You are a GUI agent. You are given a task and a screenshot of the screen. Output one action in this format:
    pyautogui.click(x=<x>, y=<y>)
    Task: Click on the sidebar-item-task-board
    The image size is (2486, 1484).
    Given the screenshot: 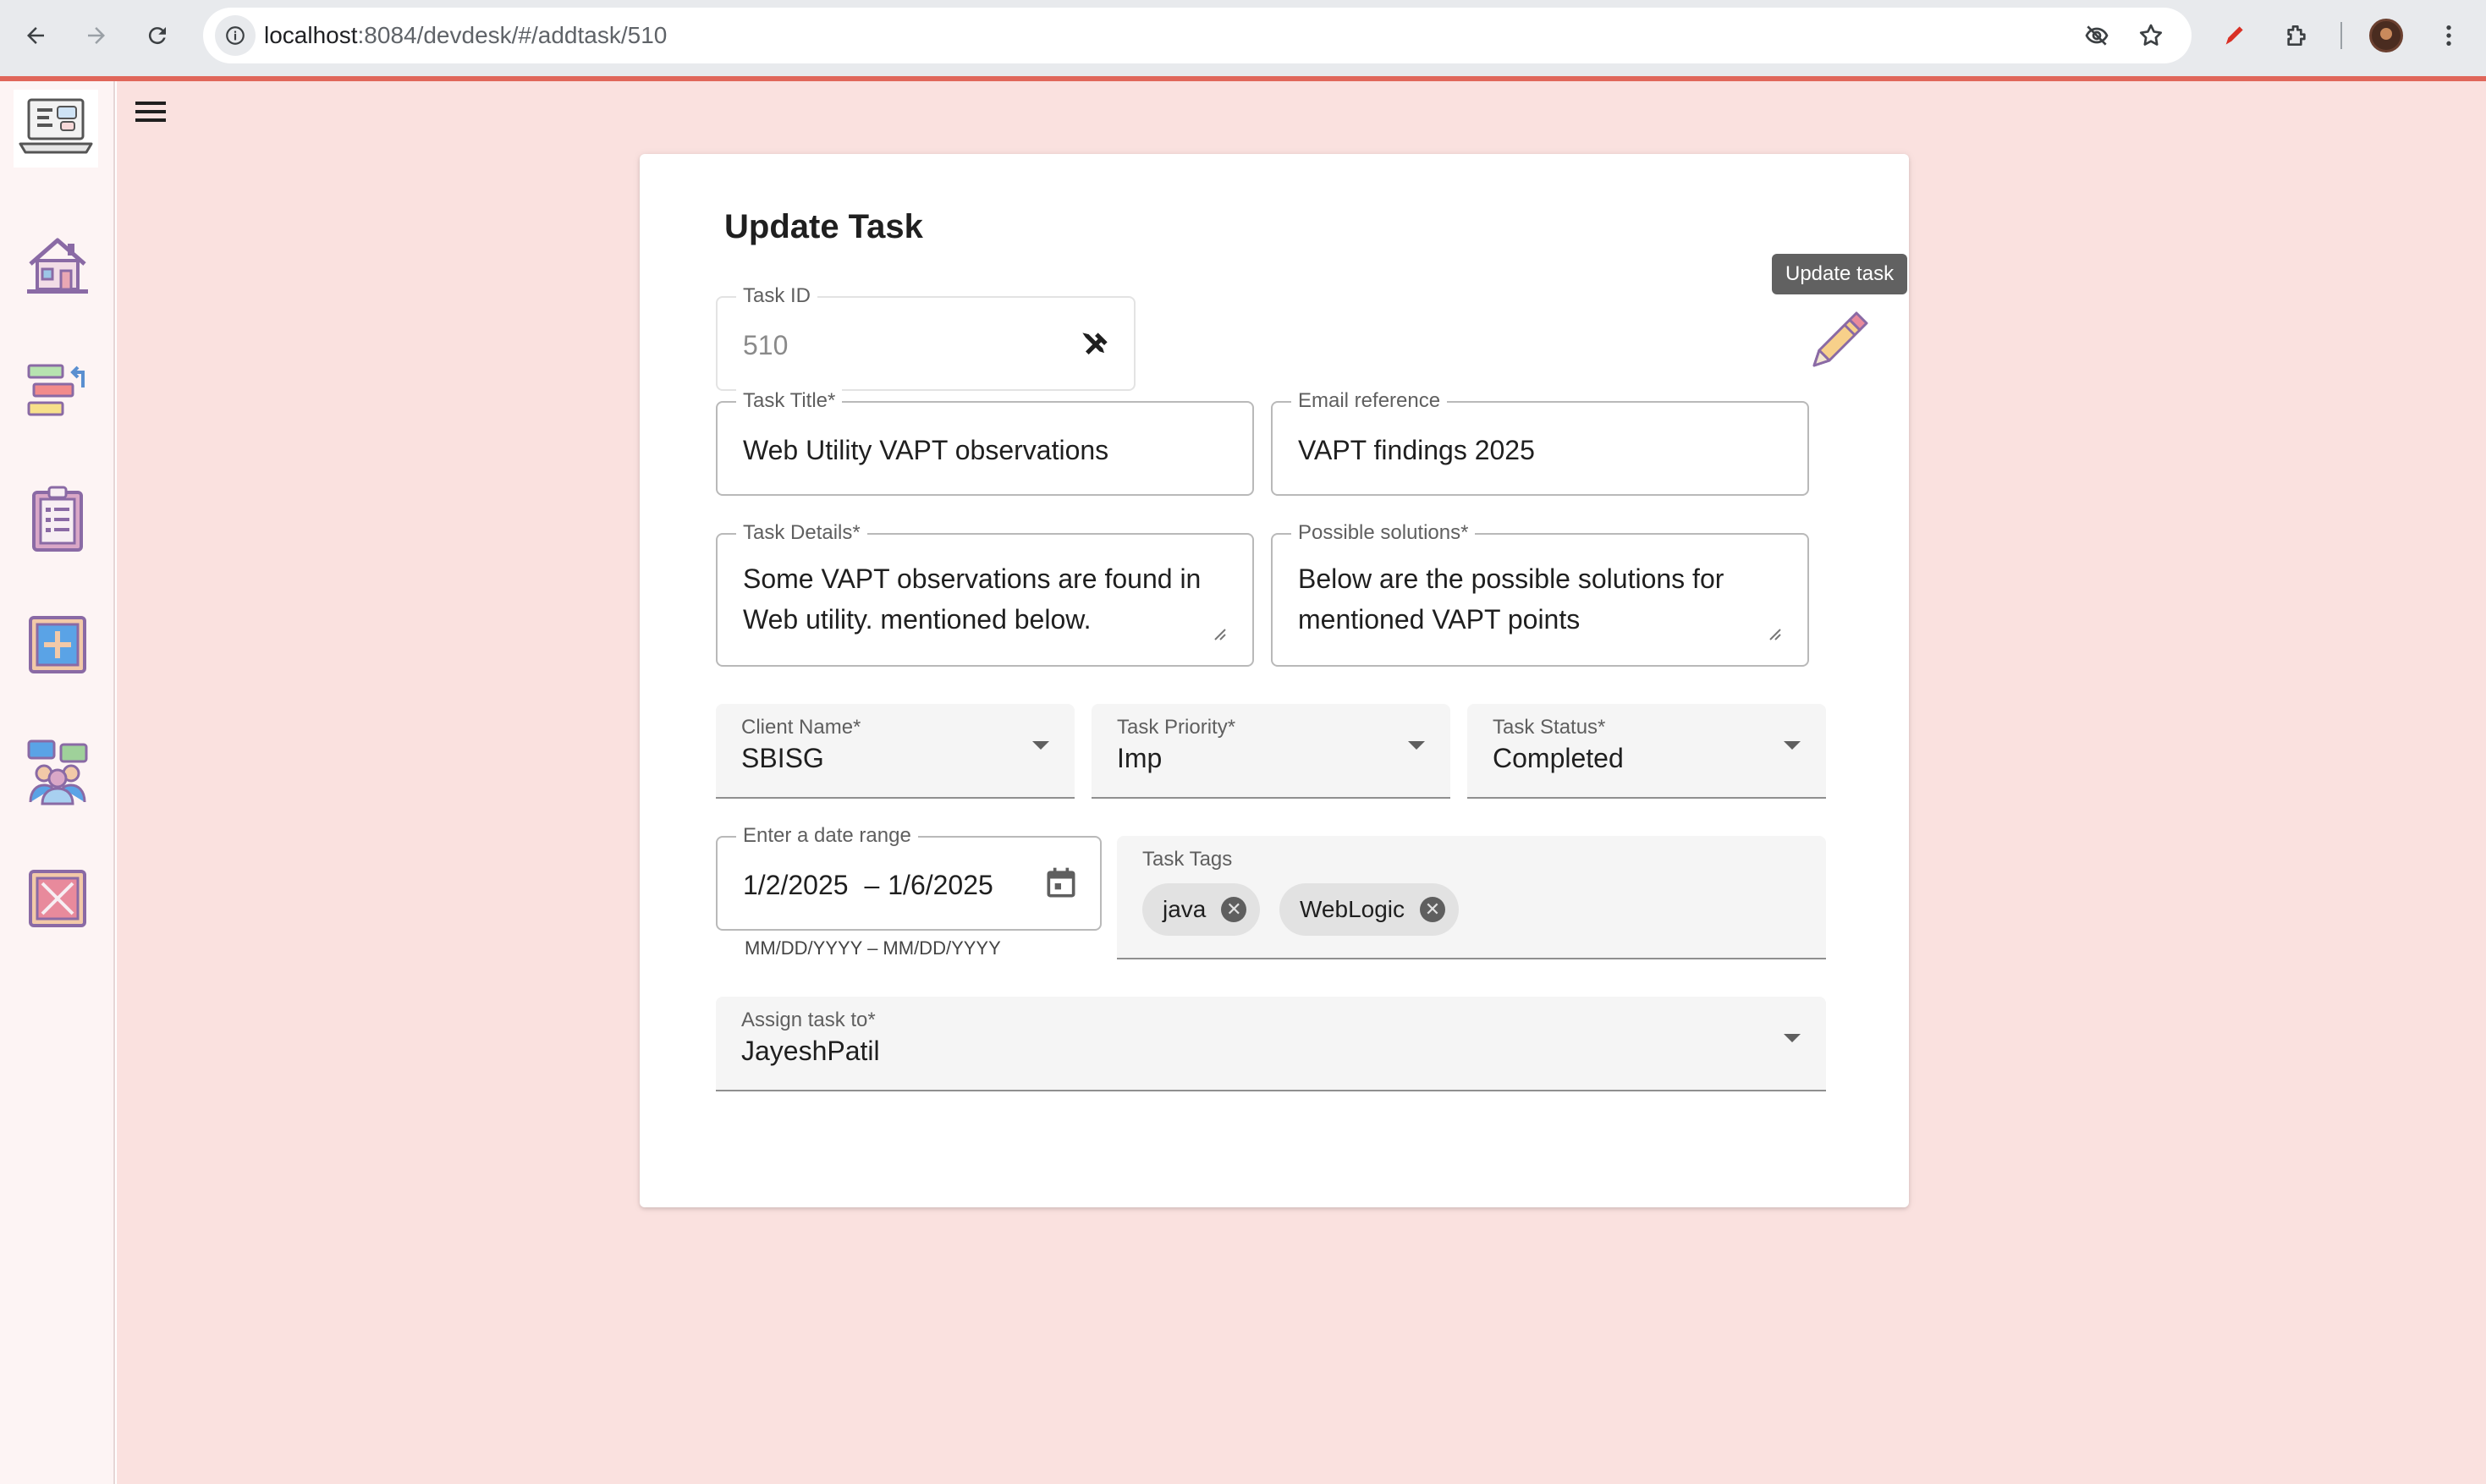 What is the action you would take?
    pyautogui.click(x=57, y=390)
    